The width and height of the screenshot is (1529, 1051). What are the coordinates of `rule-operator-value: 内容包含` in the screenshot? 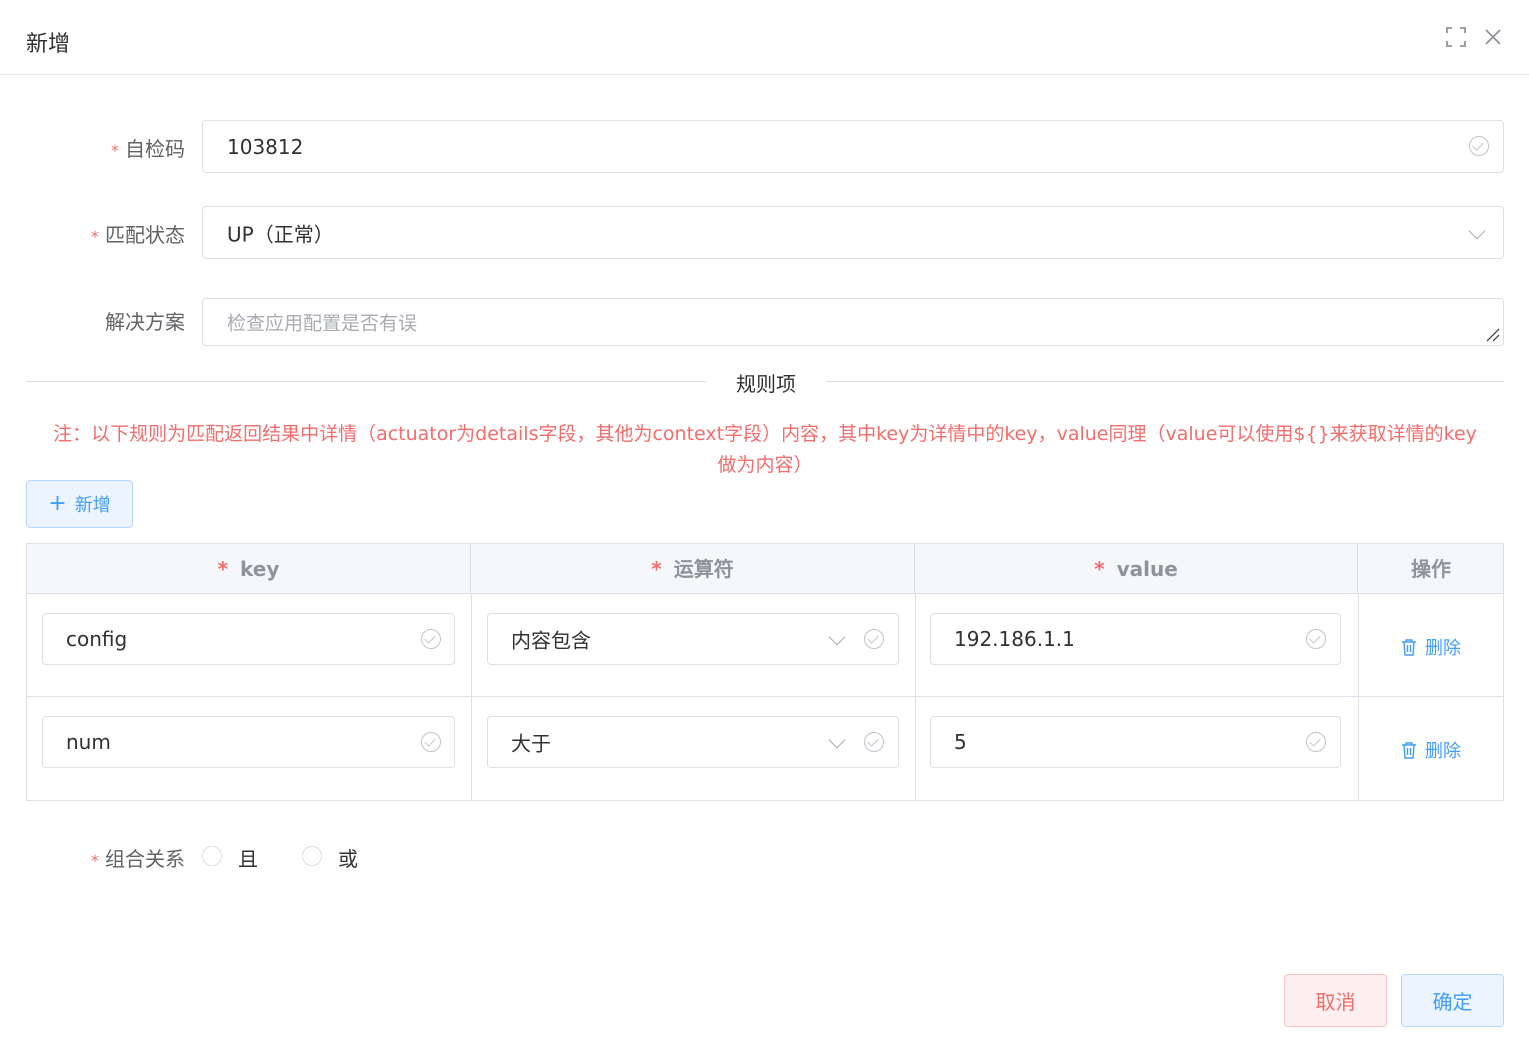 It's located at (551, 640).